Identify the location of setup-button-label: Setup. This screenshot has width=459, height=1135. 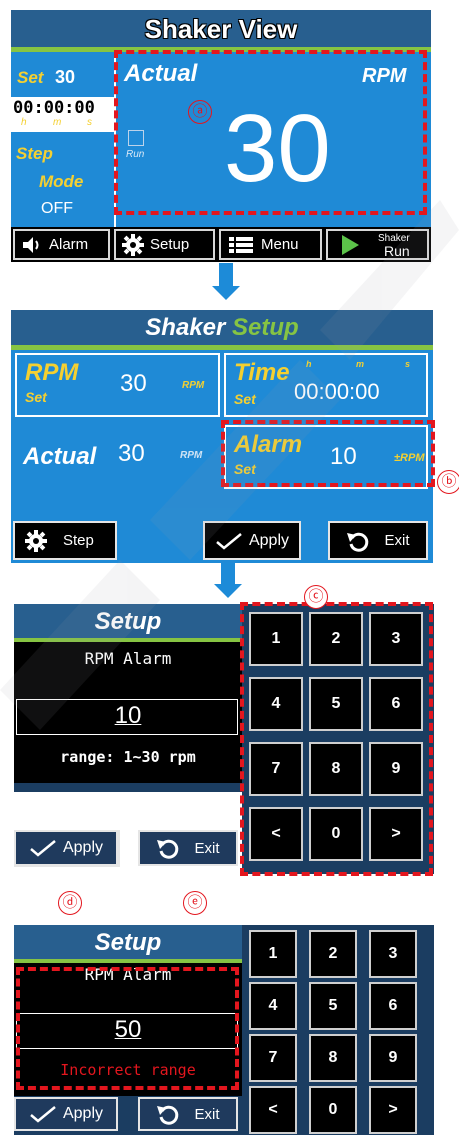
(170, 244).